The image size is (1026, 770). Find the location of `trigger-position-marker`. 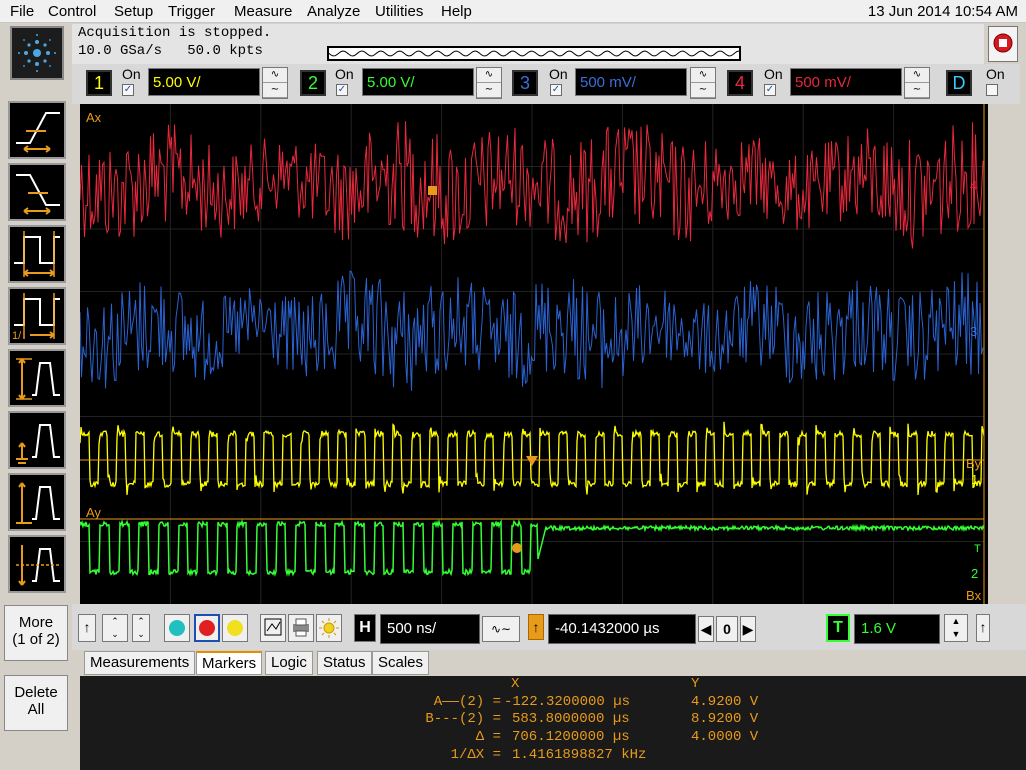

trigger-position-marker is located at coordinates (532, 461).